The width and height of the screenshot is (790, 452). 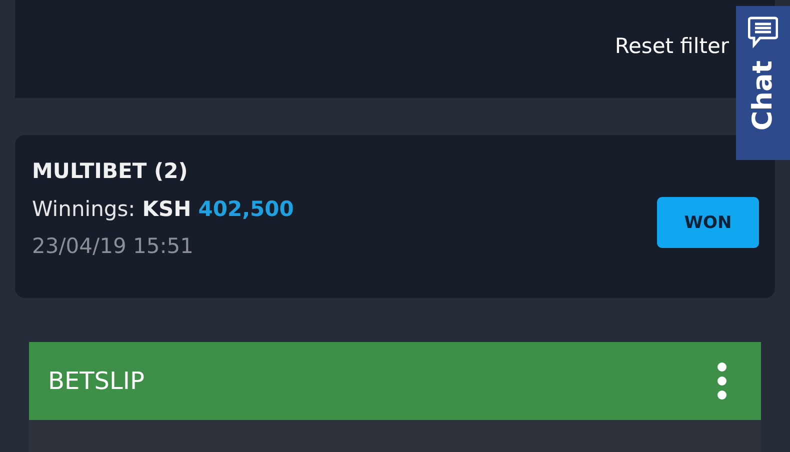 What do you see at coordinates (708, 222) in the screenshot?
I see `status-badge: WON` at bounding box center [708, 222].